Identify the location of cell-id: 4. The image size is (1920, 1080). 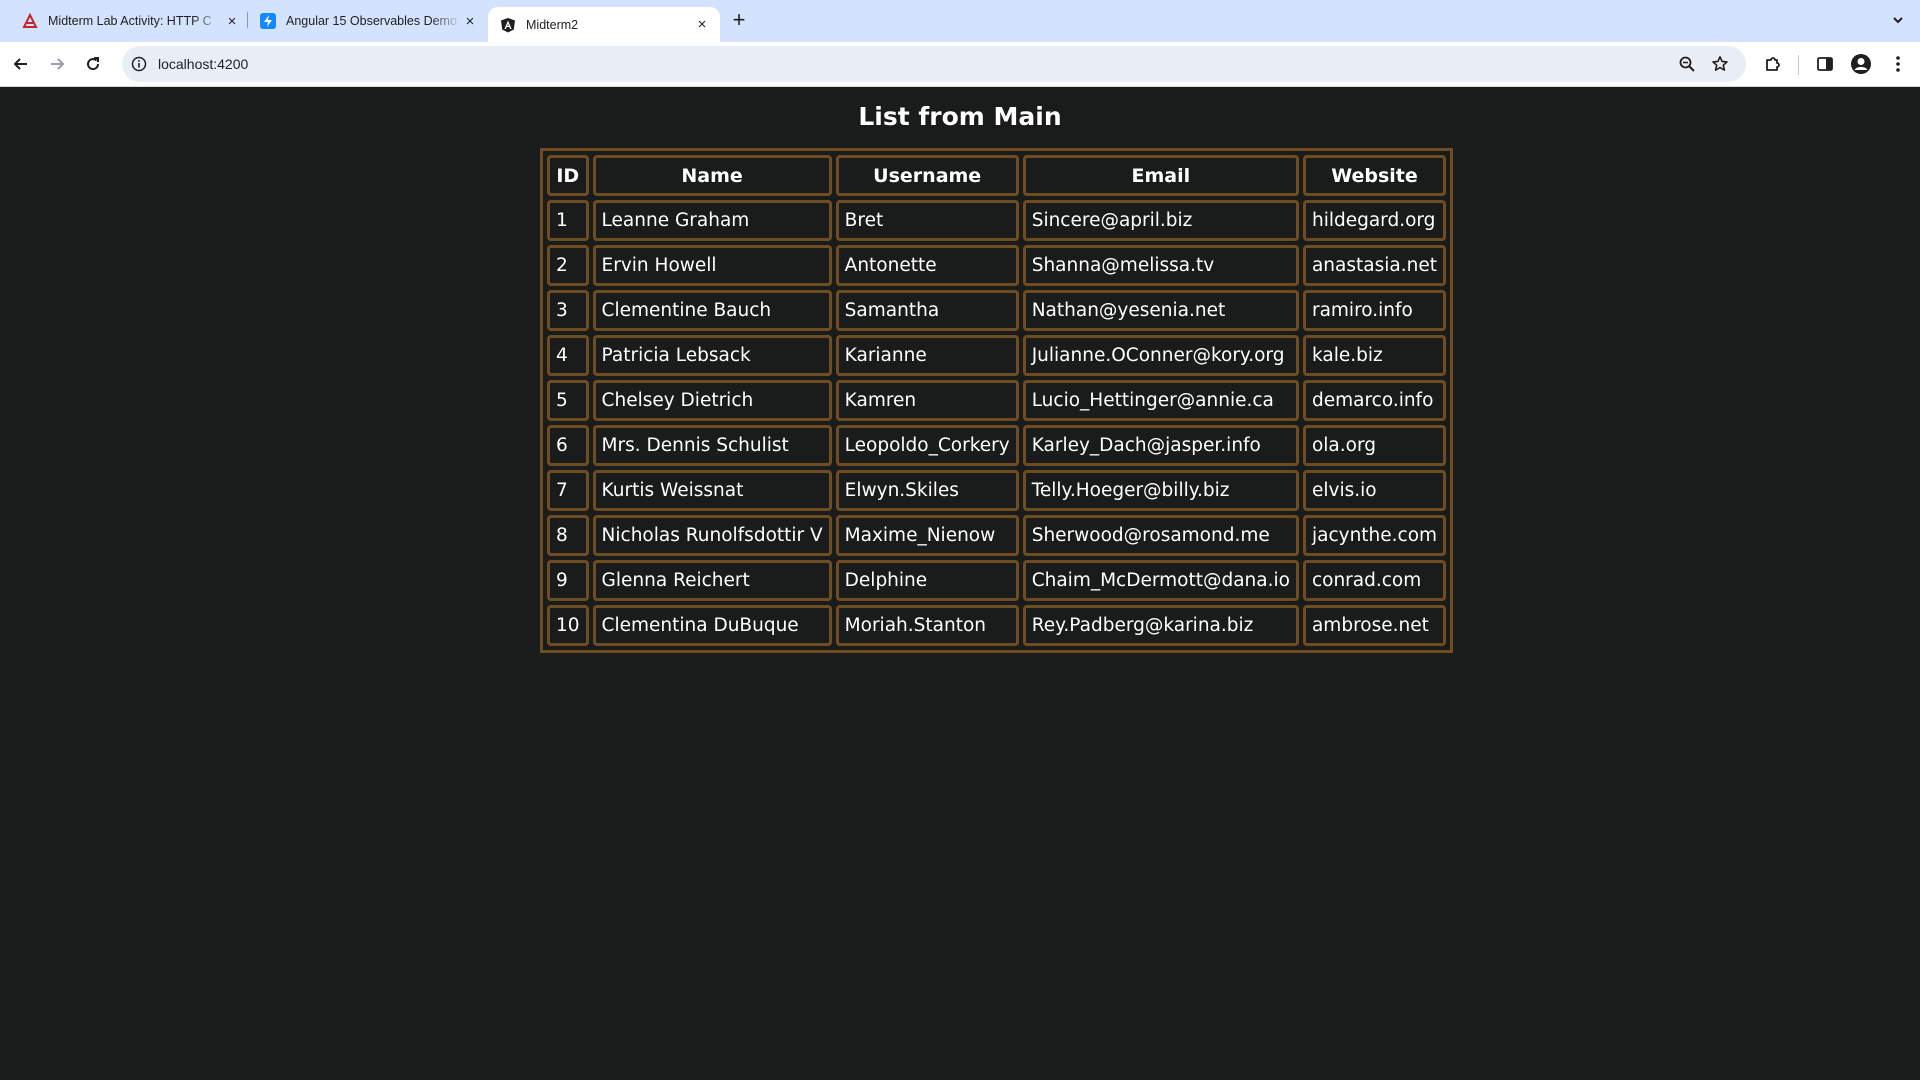
(568, 355).